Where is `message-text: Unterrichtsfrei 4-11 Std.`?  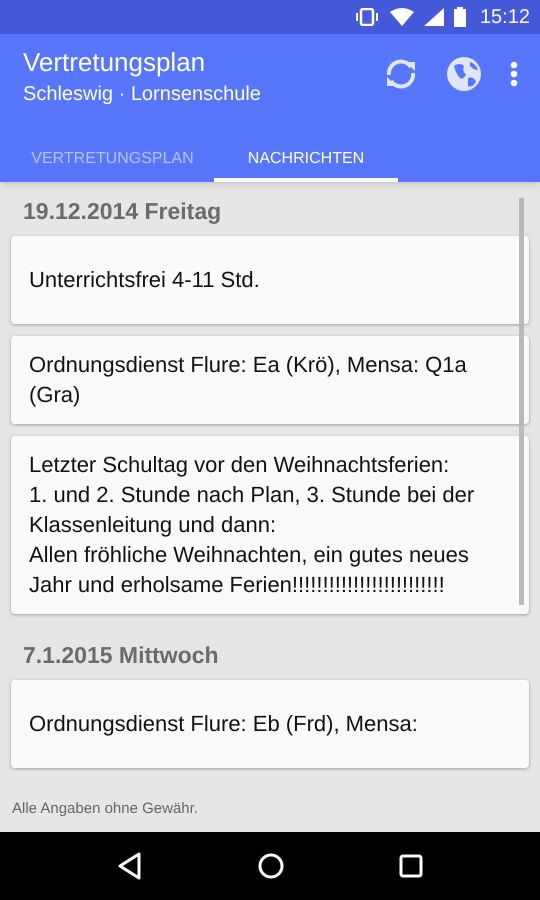
message-text: Unterrichtsfrei 4-11 Std. is located at coordinates (145, 280).